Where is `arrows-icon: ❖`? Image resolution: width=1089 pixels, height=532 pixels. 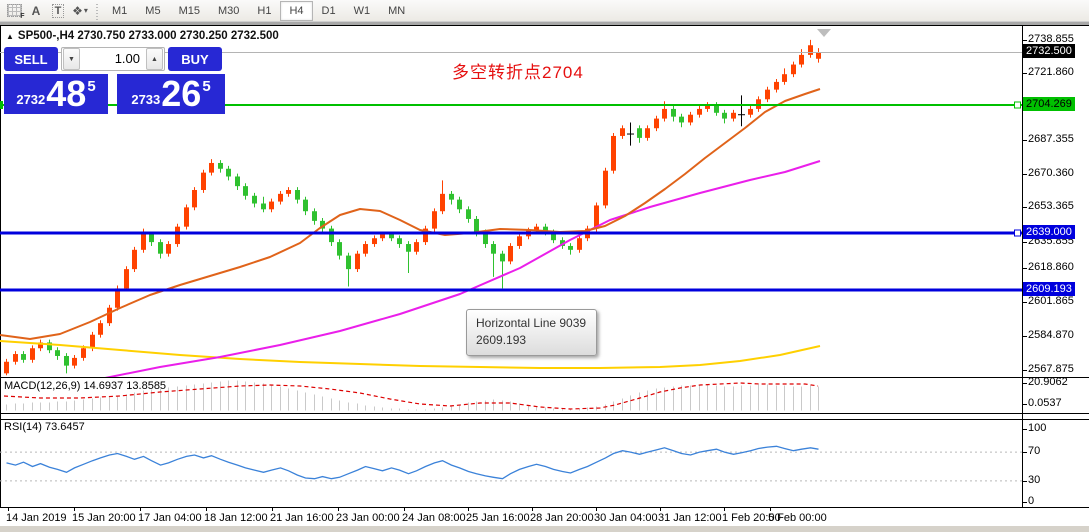 arrows-icon: ❖ is located at coordinates (77, 10).